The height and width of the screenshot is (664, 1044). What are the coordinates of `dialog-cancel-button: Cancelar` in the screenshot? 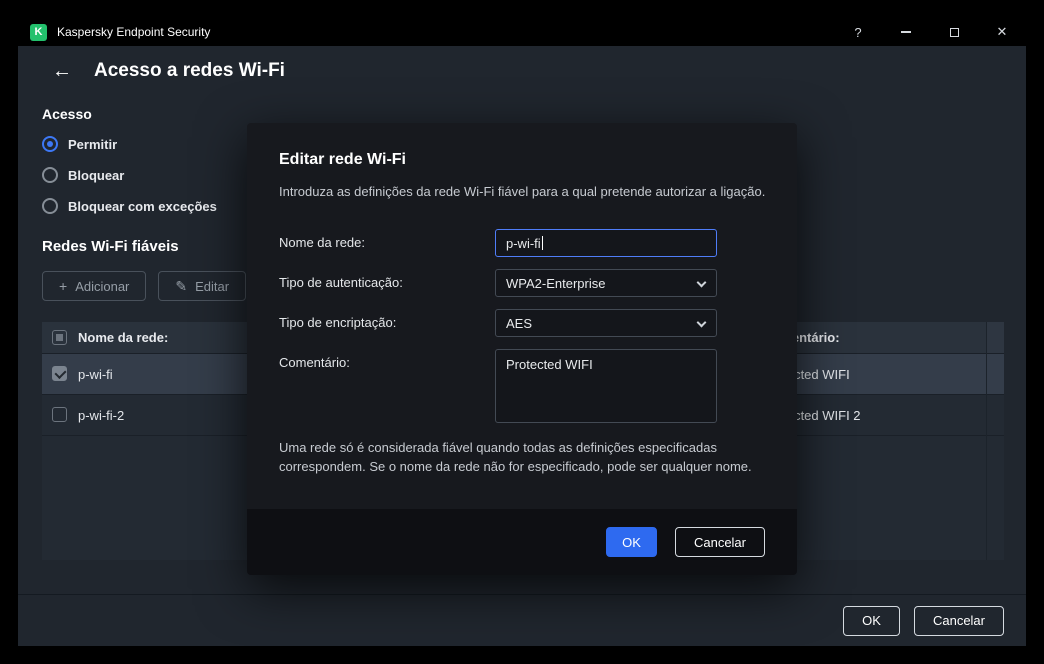 It's located at (719, 542).